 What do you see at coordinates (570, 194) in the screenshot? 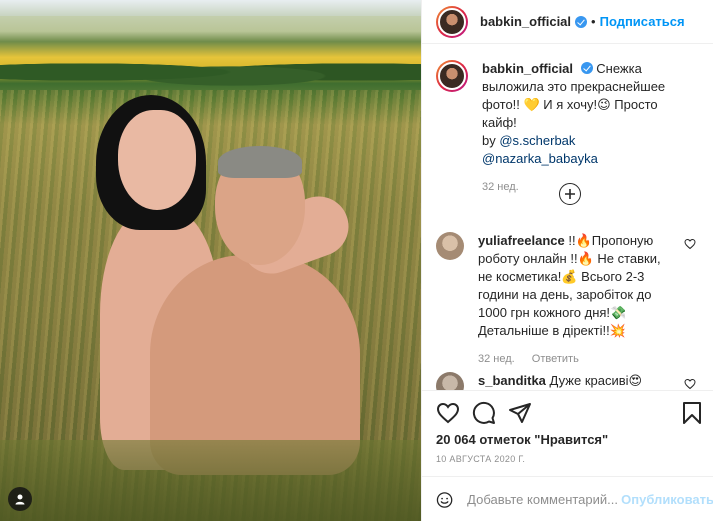
I see `add-circle-icon` at bounding box center [570, 194].